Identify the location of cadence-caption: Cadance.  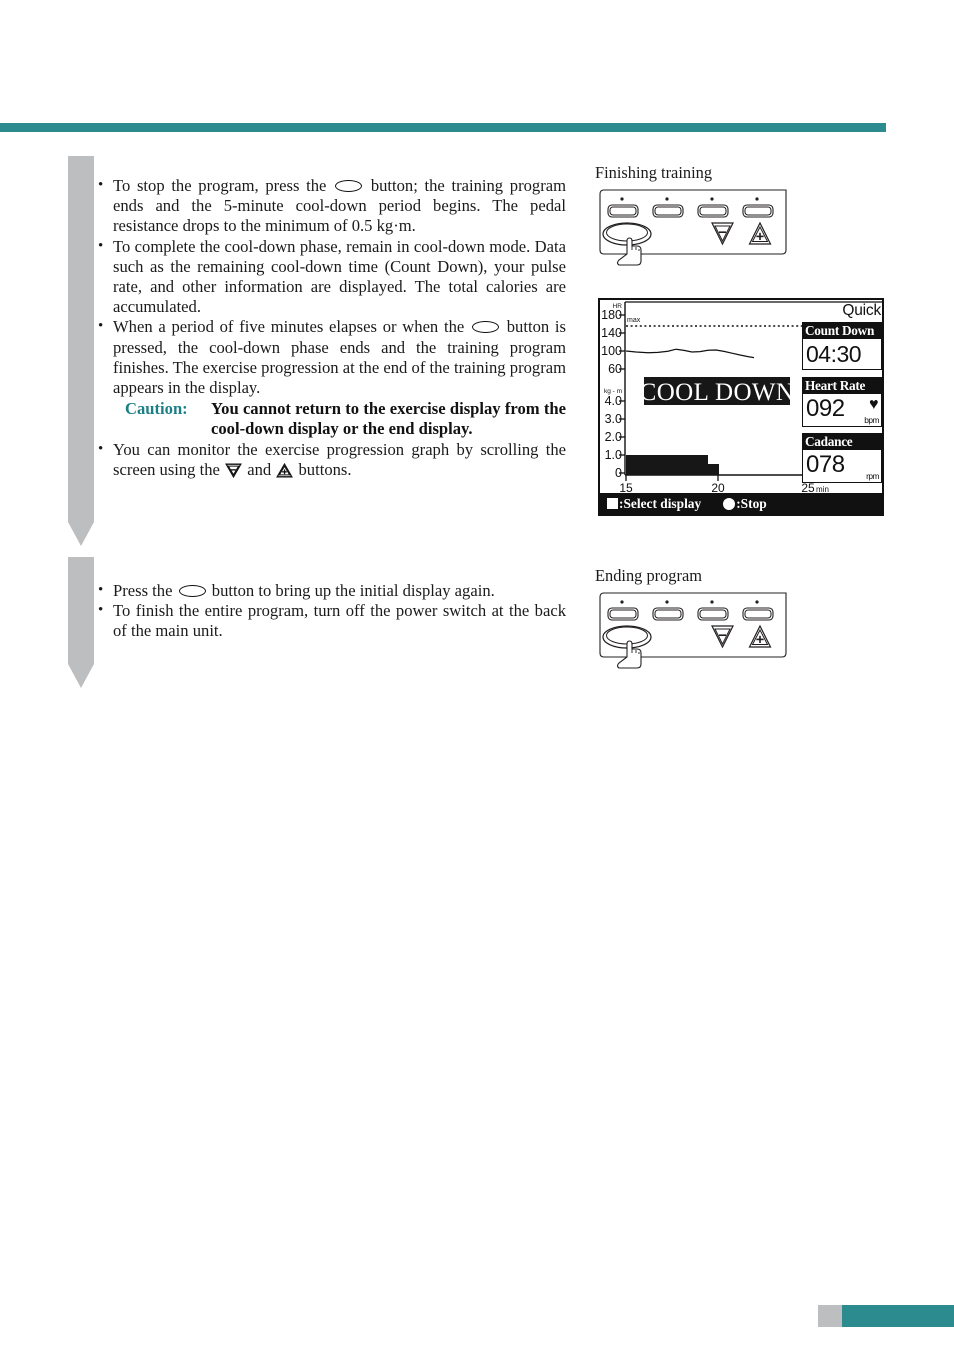
(842, 442).